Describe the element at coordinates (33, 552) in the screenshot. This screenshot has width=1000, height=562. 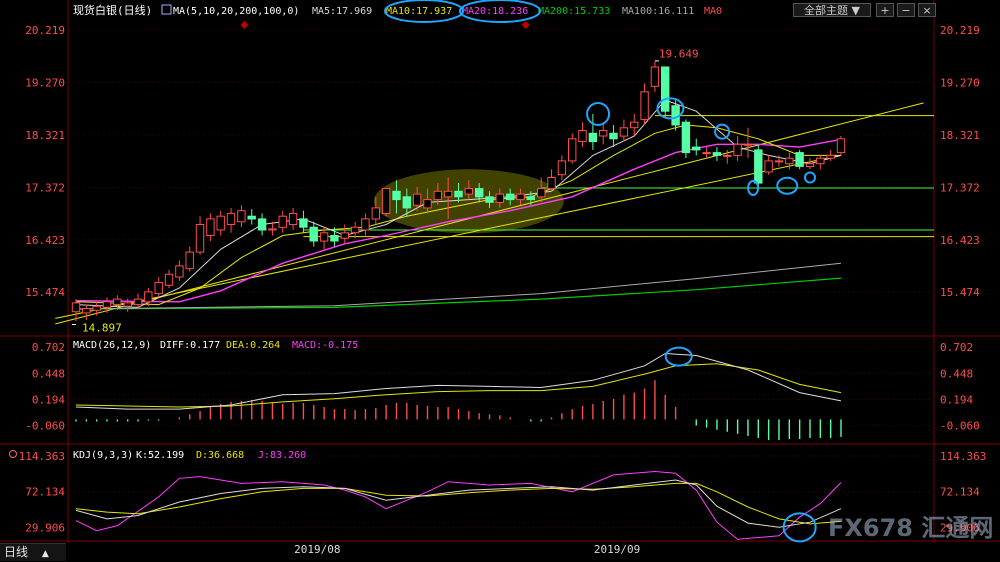
I see `period-tab: 日线 ▲` at that location.